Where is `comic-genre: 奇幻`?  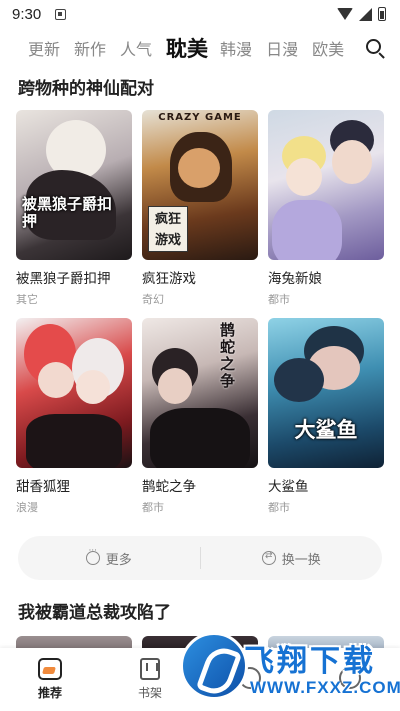 comic-genre: 奇幻 is located at coordinates (153, 299).